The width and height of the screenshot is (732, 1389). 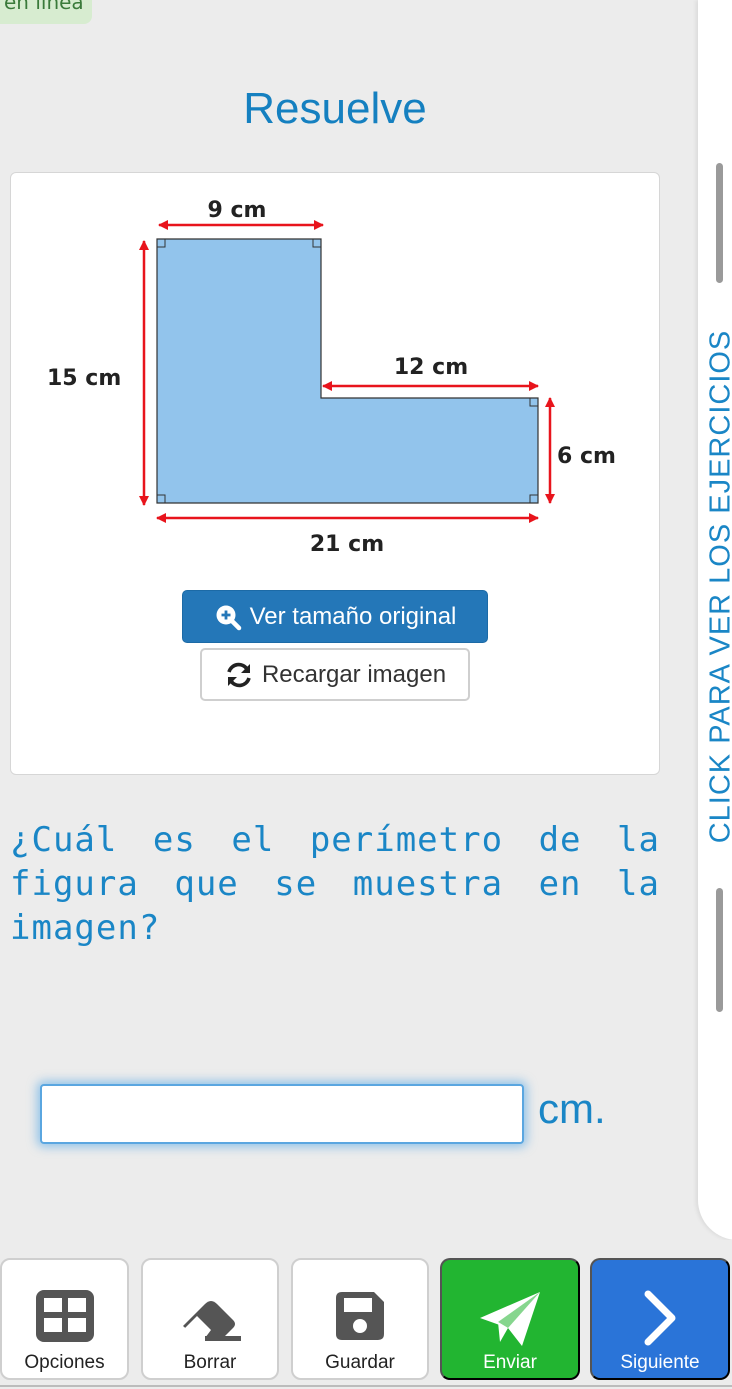 I want to click on answer-unit: cm., so click(x=572, y=1108).